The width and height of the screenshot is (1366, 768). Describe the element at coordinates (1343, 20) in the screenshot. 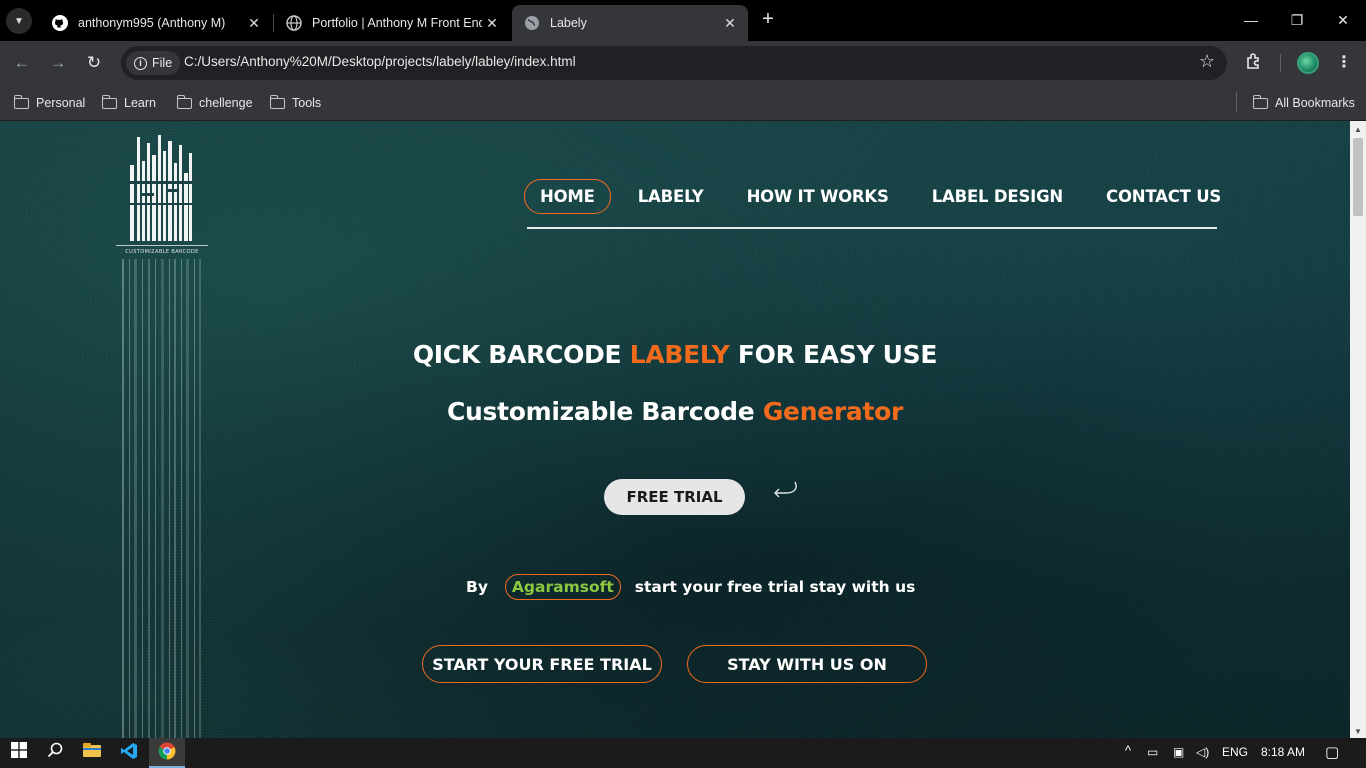

I see `close-window-icon: ✕` at that location.